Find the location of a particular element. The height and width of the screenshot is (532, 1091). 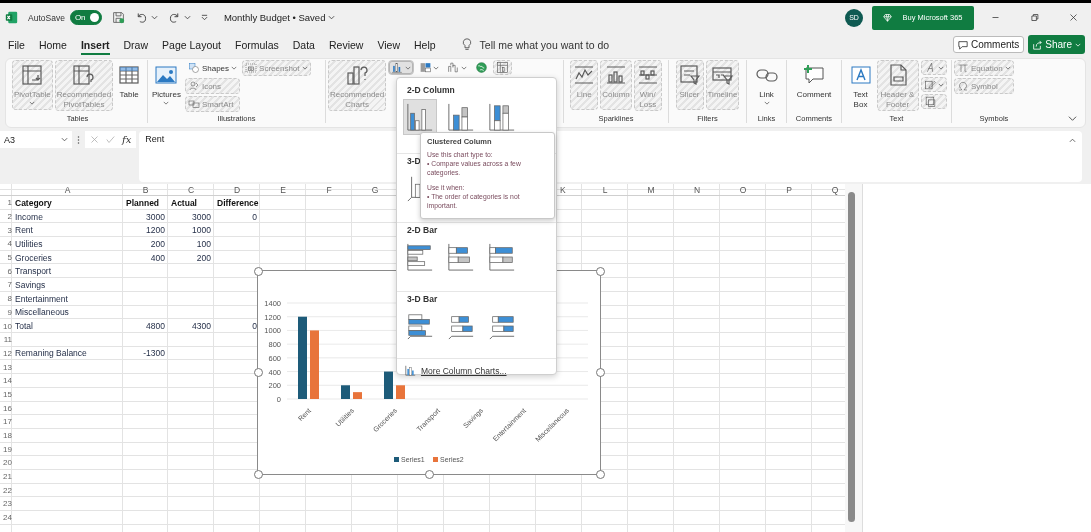

table-cell: 4300 is located at coordinates (201, 326).